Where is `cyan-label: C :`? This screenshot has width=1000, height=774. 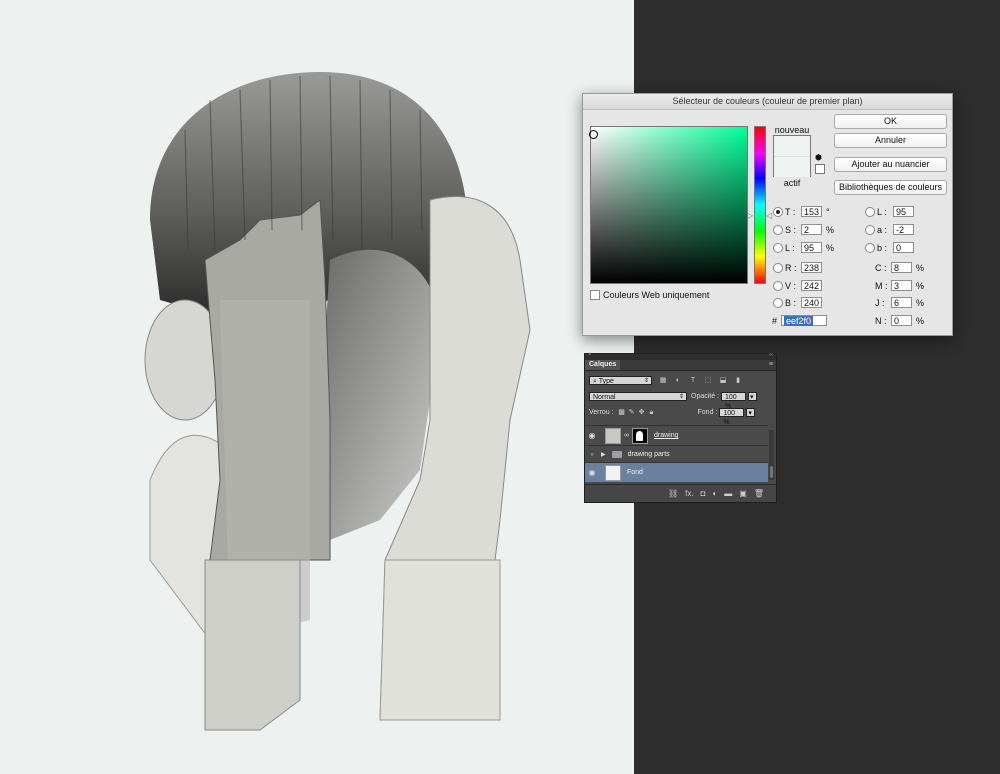 cyan-label: C : is located at coordinates (881, 267).